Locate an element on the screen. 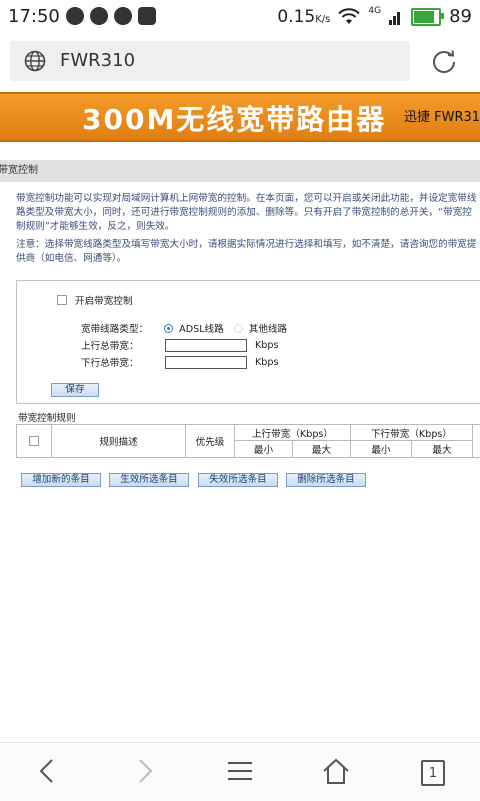 This screenshot has width=480, height=801. notification-icons is located at coordinates (111, 16).